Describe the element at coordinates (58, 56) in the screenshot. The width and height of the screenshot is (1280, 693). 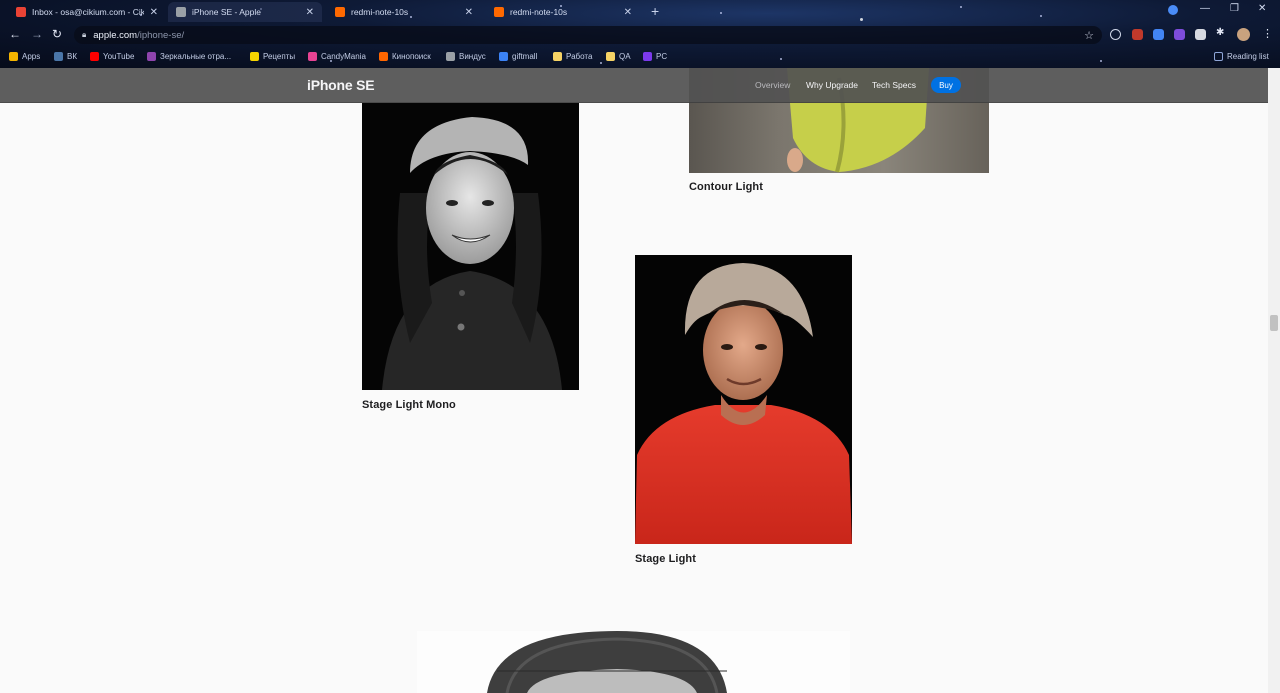
I see `vk-icon` at that location.